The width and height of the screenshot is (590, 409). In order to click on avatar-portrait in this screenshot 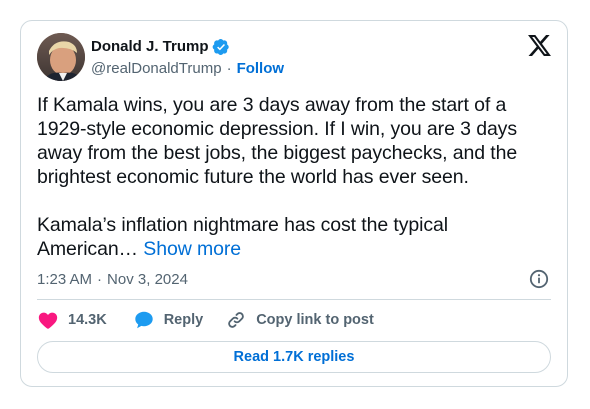, I will do `click(61, 57)`.